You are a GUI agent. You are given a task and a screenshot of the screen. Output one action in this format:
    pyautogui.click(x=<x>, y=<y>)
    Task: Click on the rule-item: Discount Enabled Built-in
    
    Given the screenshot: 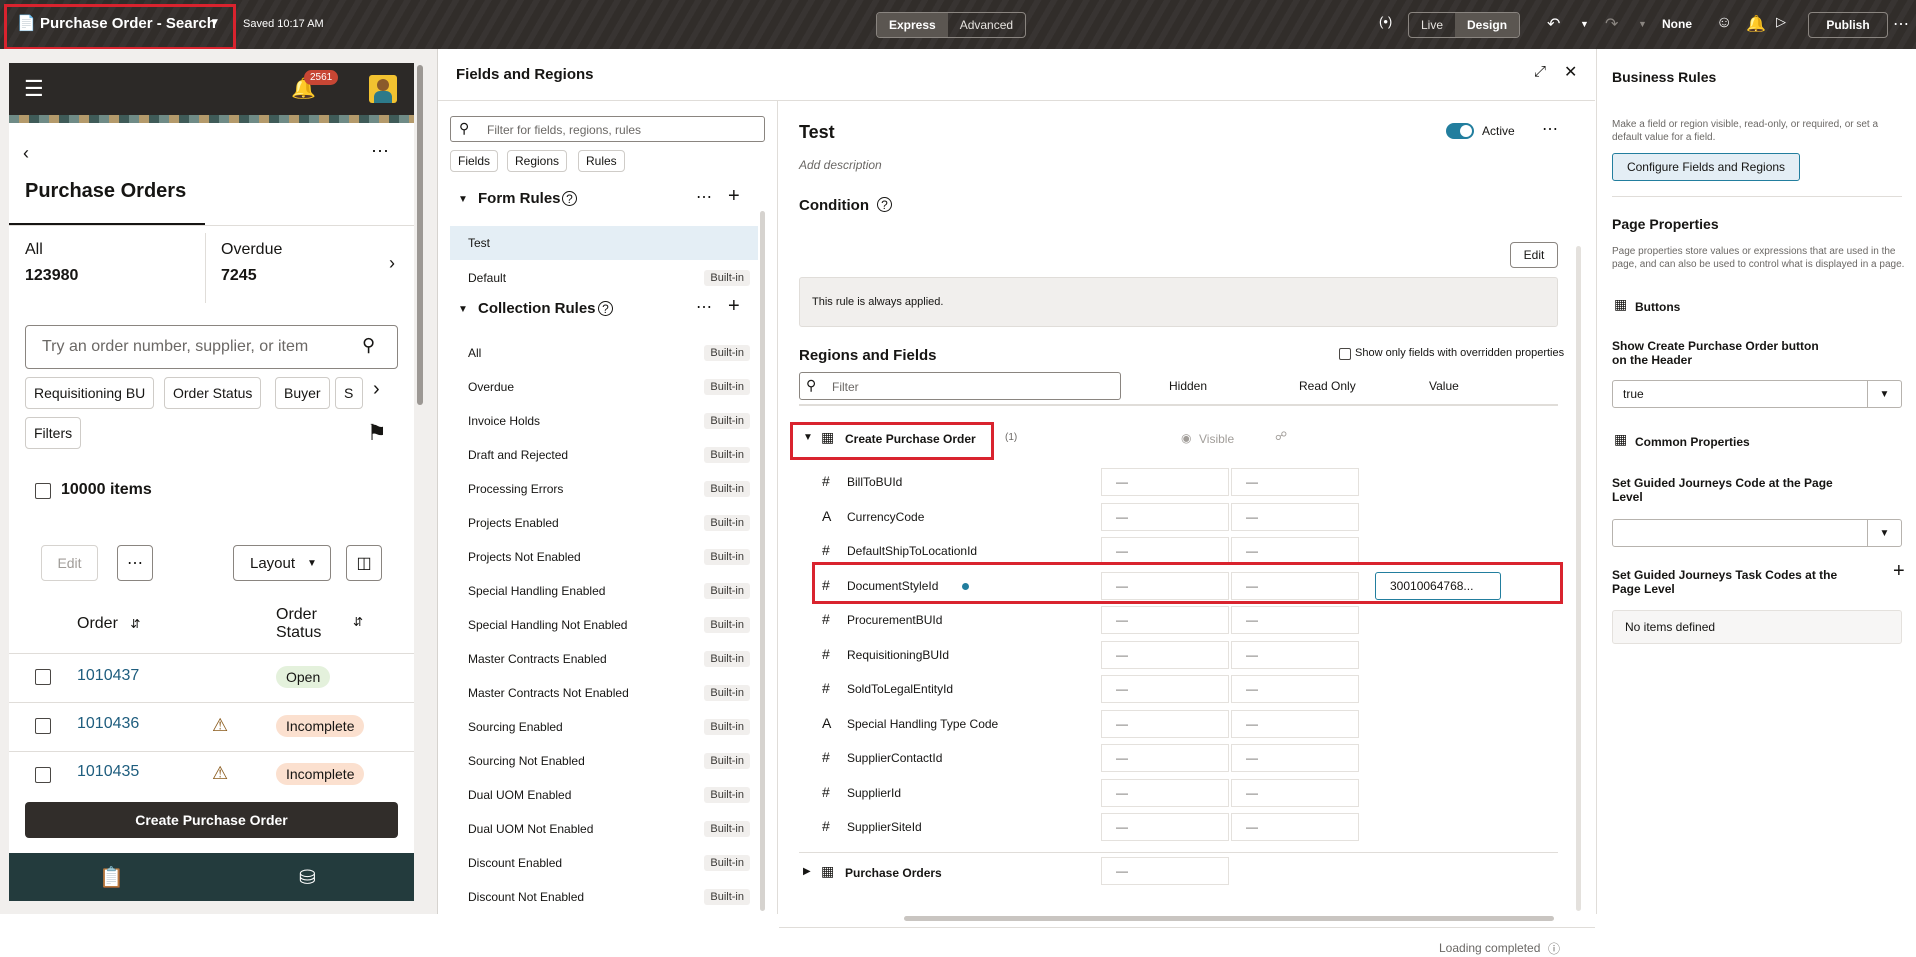 What is the action you would take?
    pyautogui.click(x=604, y=863)
    